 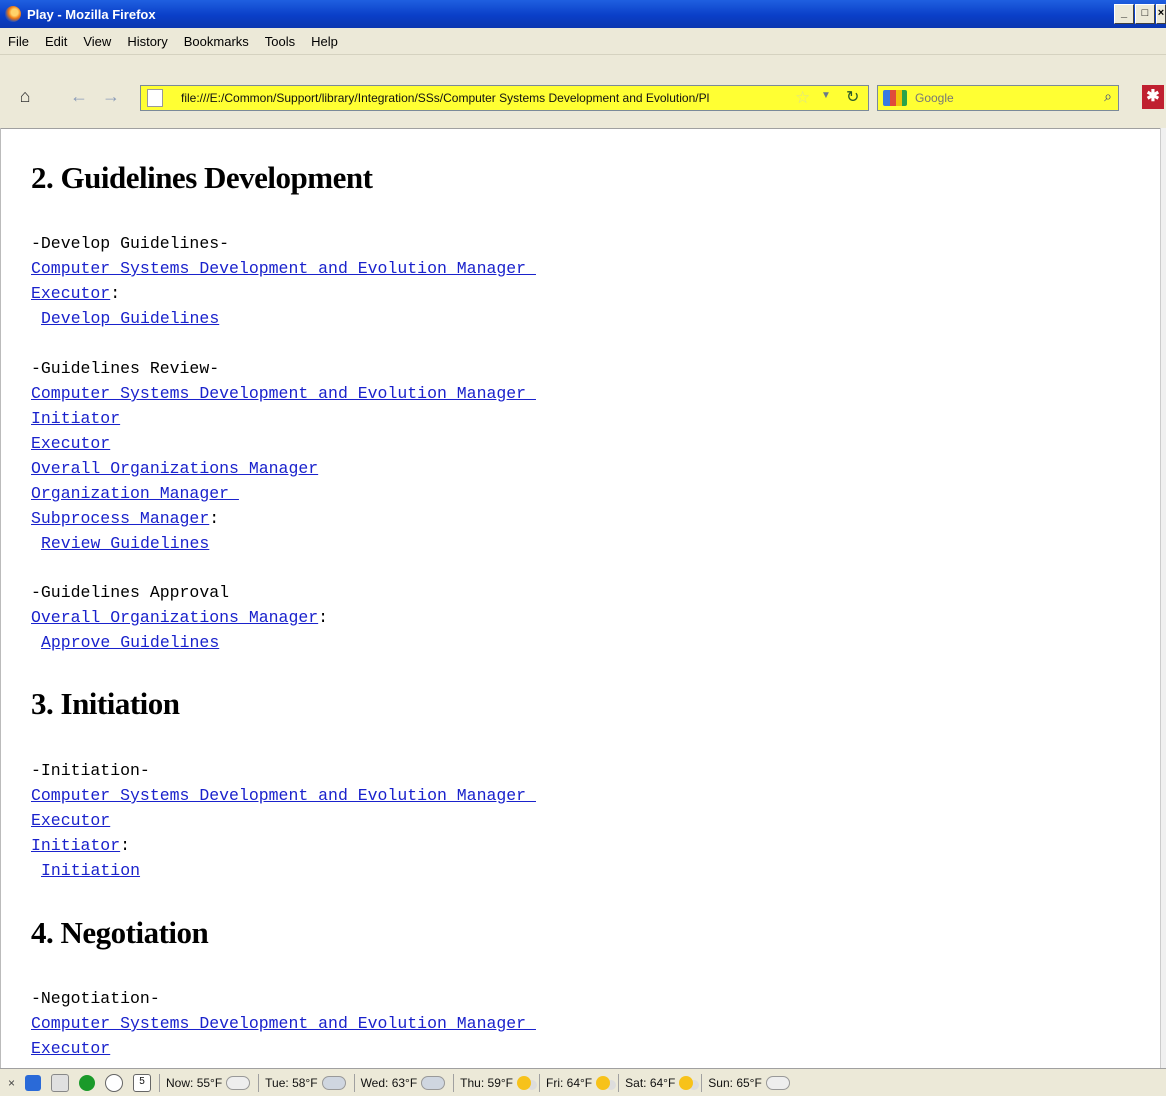 What do you see at coordinates (1124, 14) in the screenshot?
I see `minimize-button: _` at bounding box center [1124, 14].